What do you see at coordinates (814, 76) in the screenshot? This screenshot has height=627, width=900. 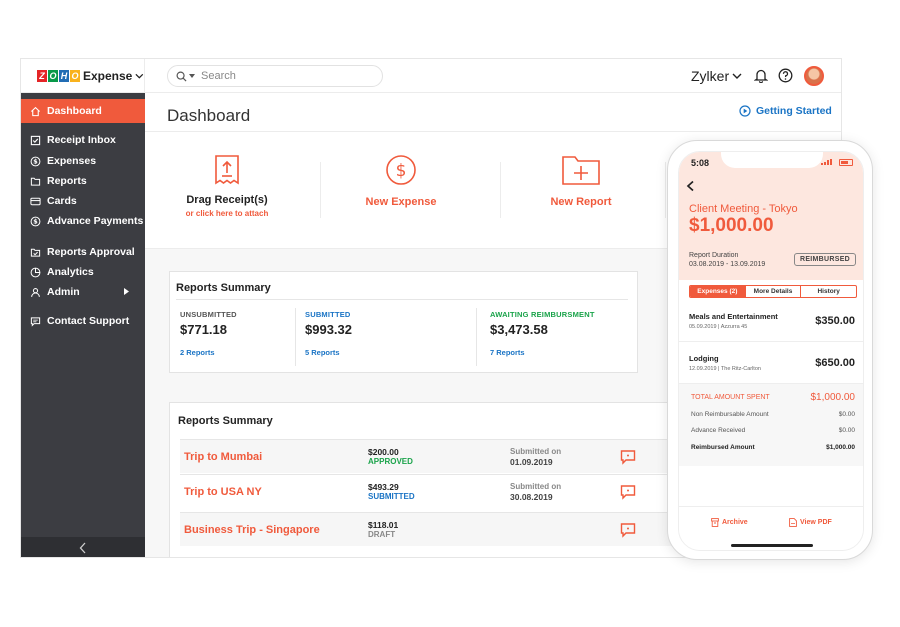 I see `user-avatar` at bounding box center [814, 76].